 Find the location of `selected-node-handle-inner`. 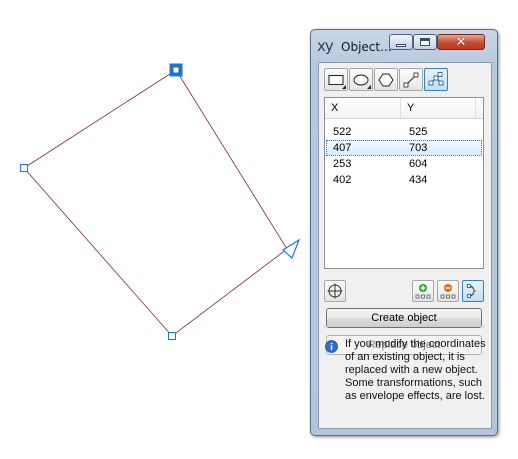

selected-node-handle-inner is located at coordinates (176, 70).